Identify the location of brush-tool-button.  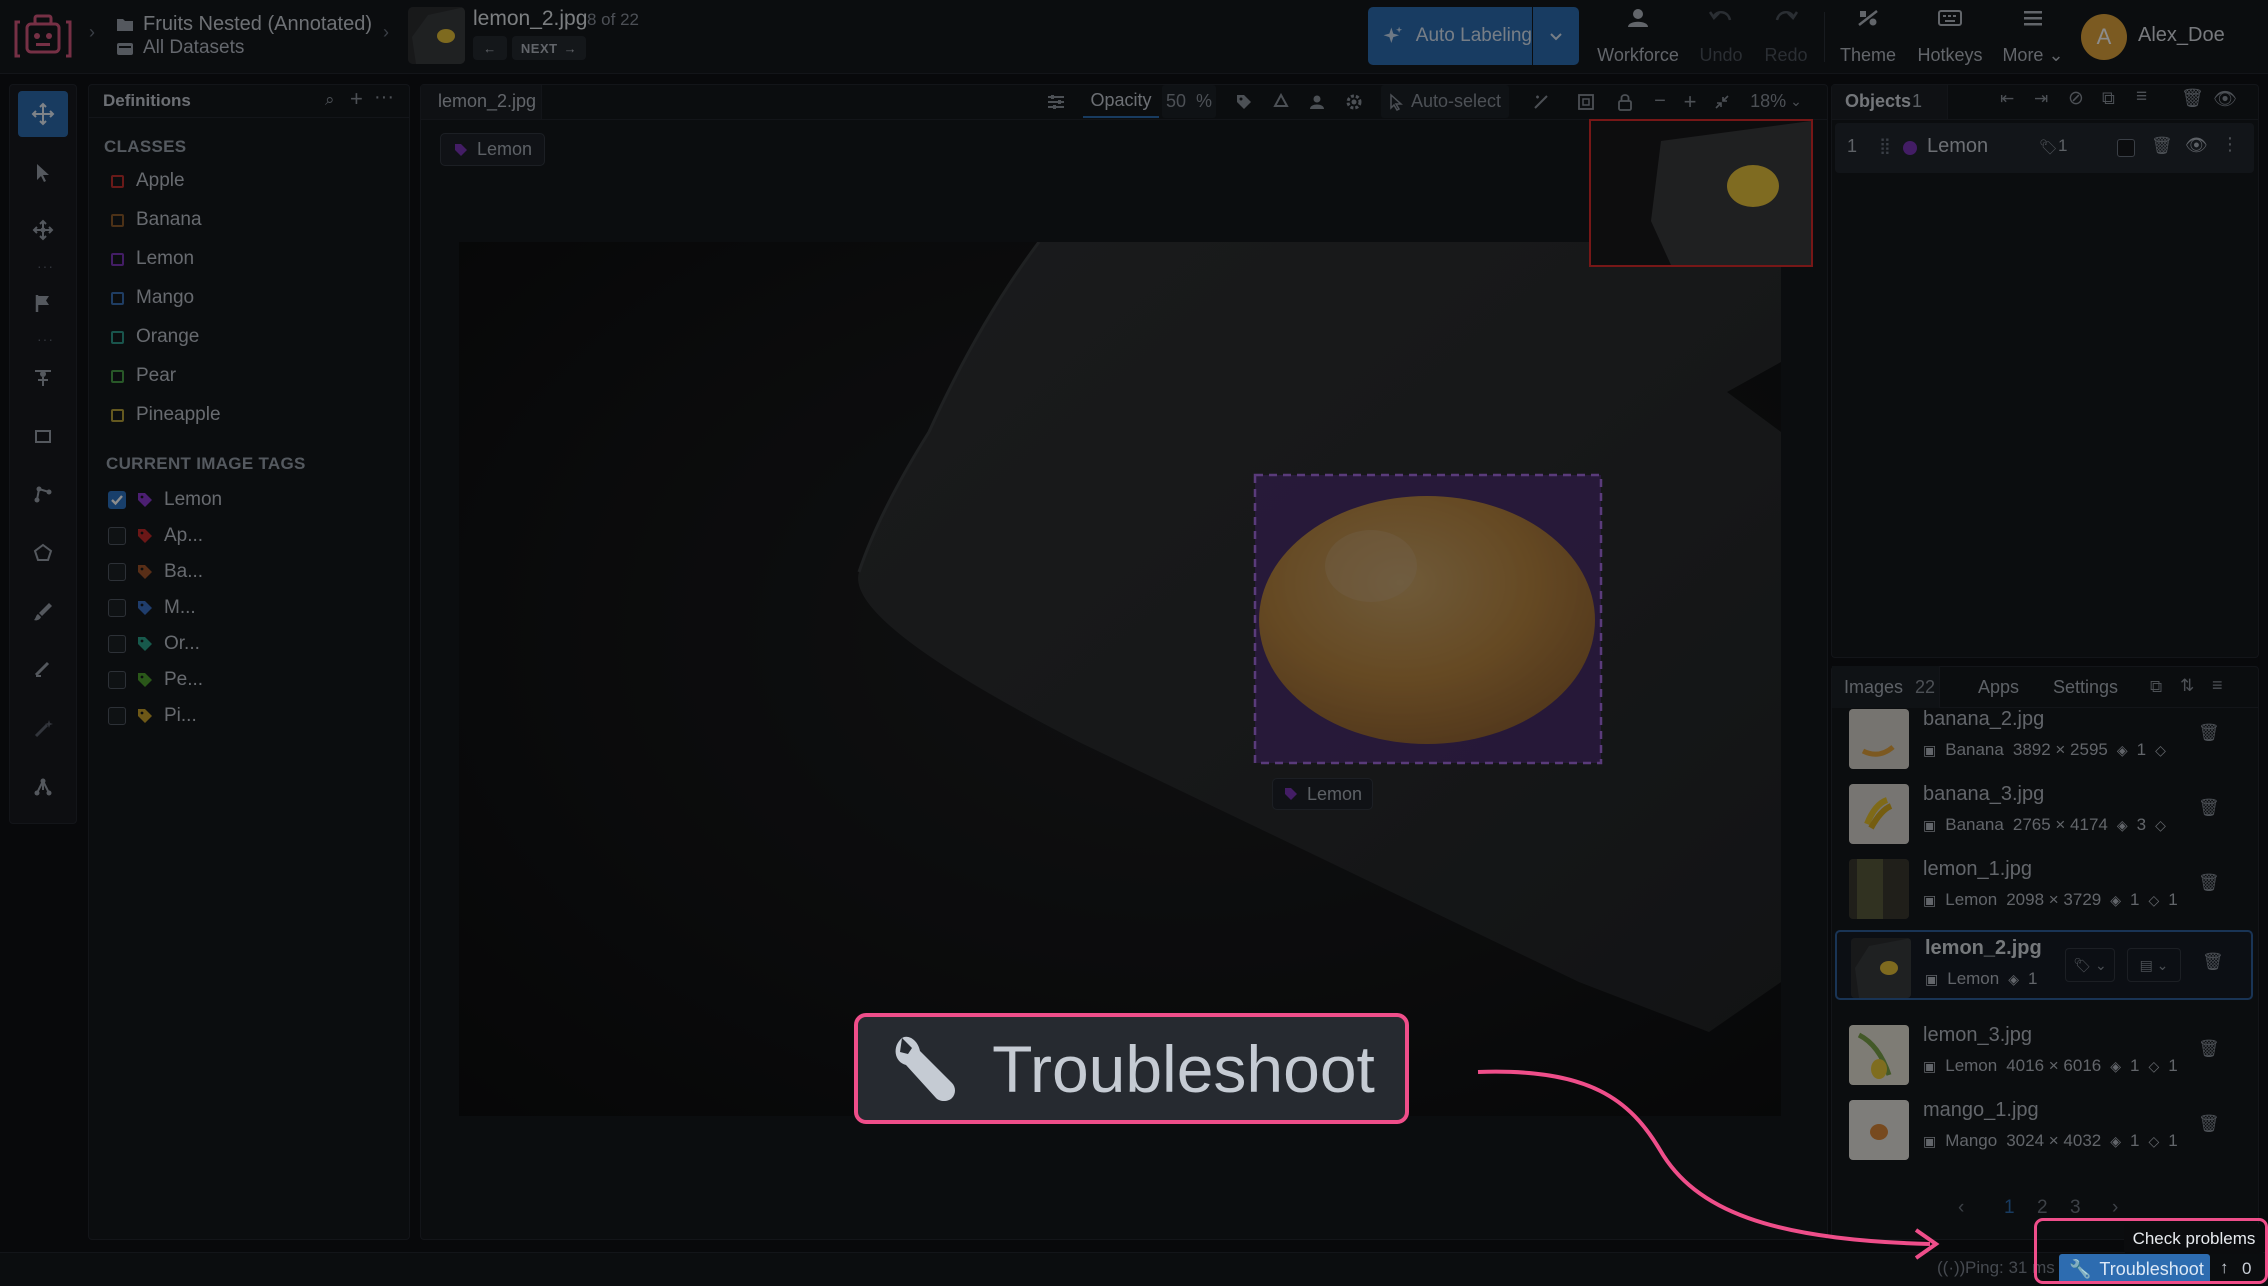
(43, 611).